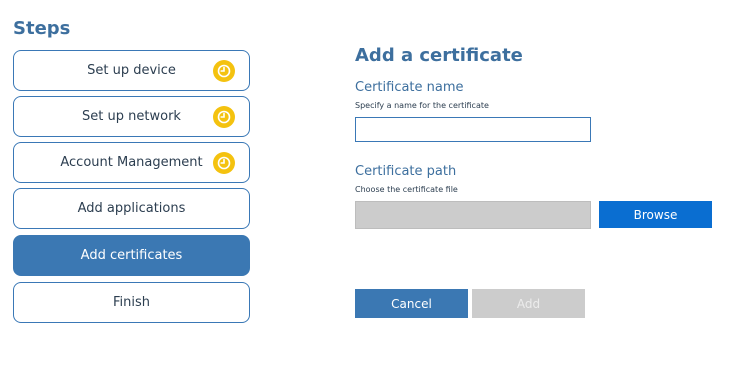 This screenshot has height=386, width=754. What do you see at coordinates (528, 303) in the screenshot?
I see `add-button: Add` at bounding box center [528, 303].